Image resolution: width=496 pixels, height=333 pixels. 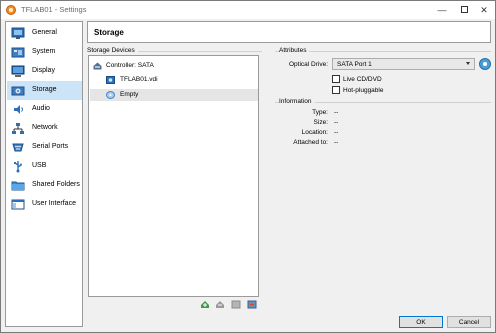 What do you see at coordinates (336, 79) in the screenshot?
I see `live-cd-checkbox` at bounding box center [336, 79].